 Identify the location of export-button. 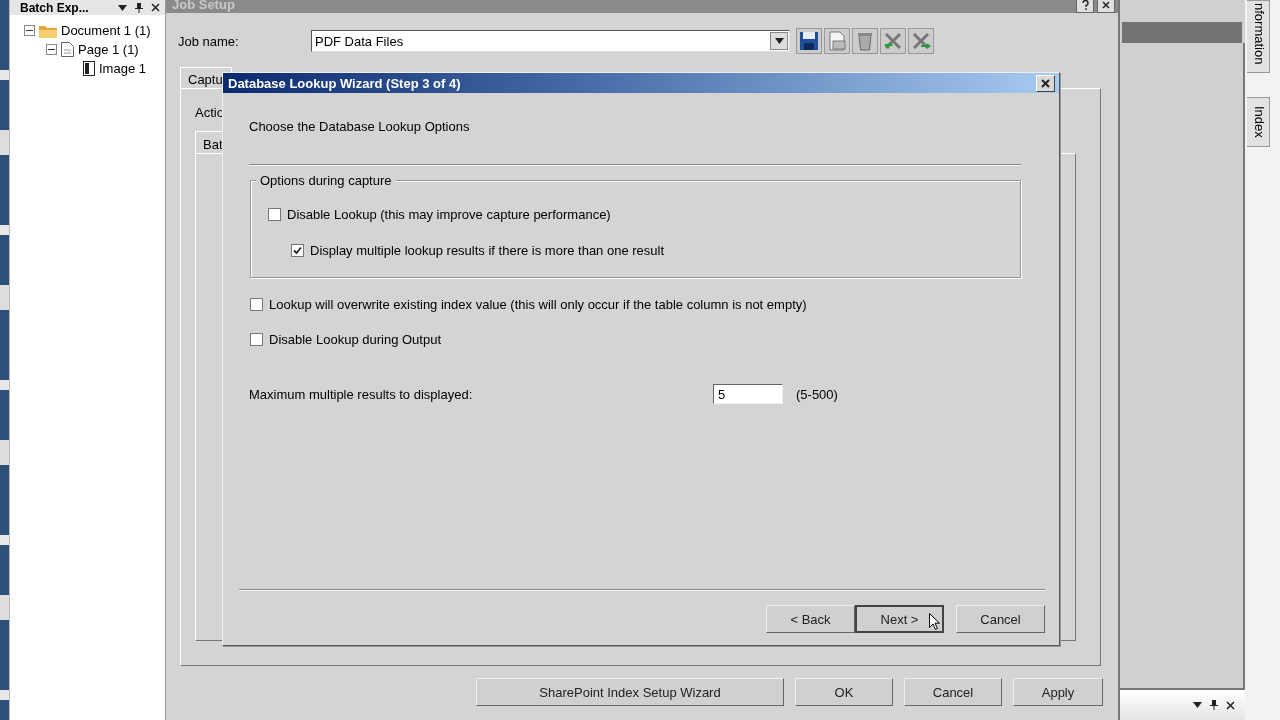
(921, 41).